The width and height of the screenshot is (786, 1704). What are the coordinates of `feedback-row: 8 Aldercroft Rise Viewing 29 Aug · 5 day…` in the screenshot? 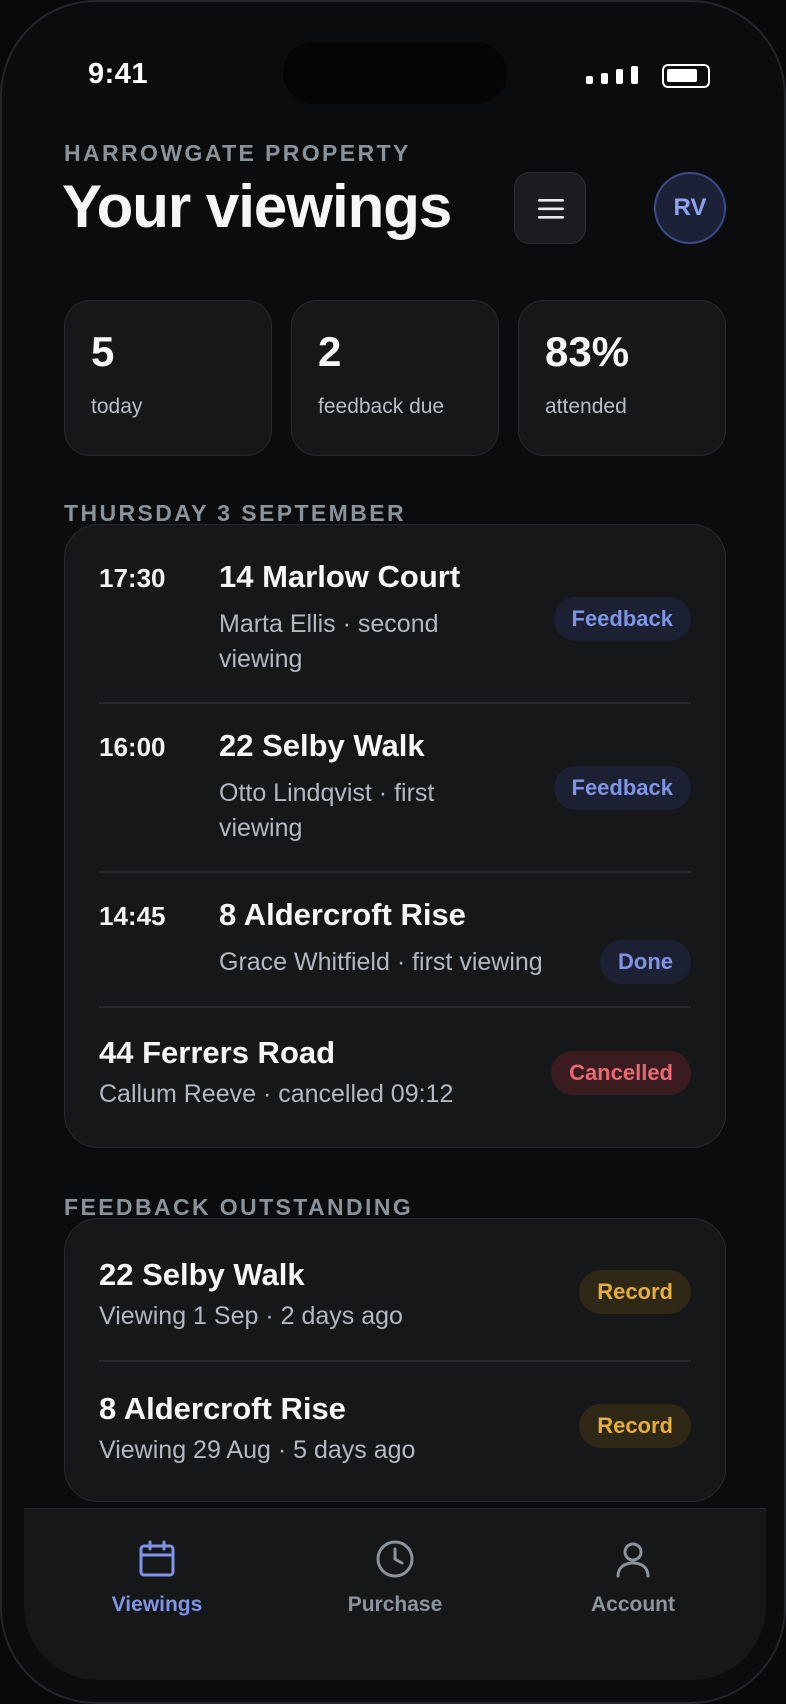 It's located at (395, 1436).